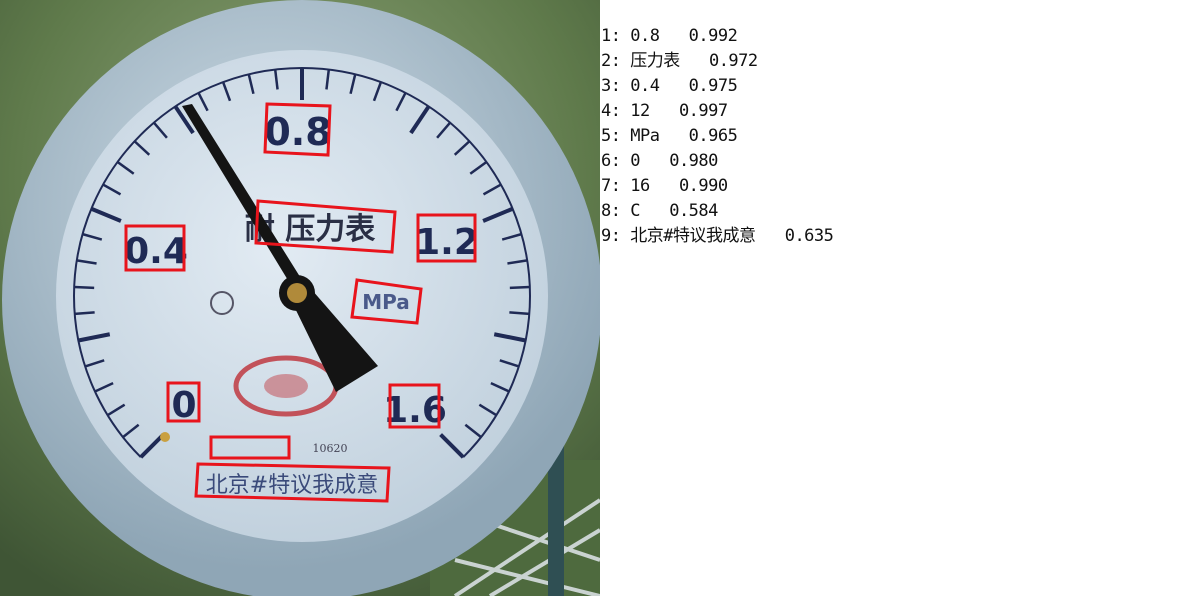 The height and width of the screenshot is (596, 1200). What do you see at coordinates (659, 211) in the screenshot?
I see `result-line-8: 8: C 0.584` at bounding box center [659, 211].